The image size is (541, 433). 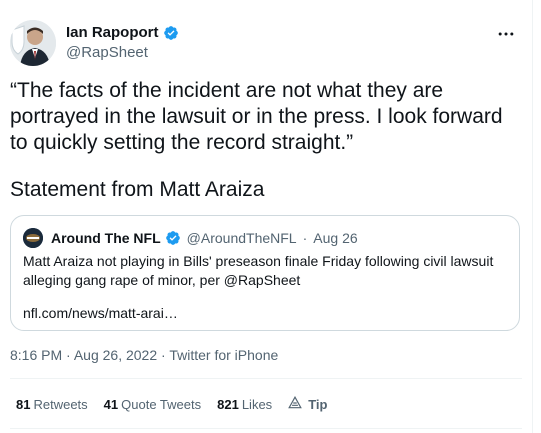 I want to click on tweet-header: Ian Rapoport @RapSheet, so click(x=266, y=42).